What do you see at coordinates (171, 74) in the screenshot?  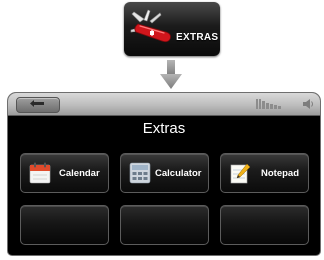 I see `down-arrow-icon` at bounding box center [171, 74].